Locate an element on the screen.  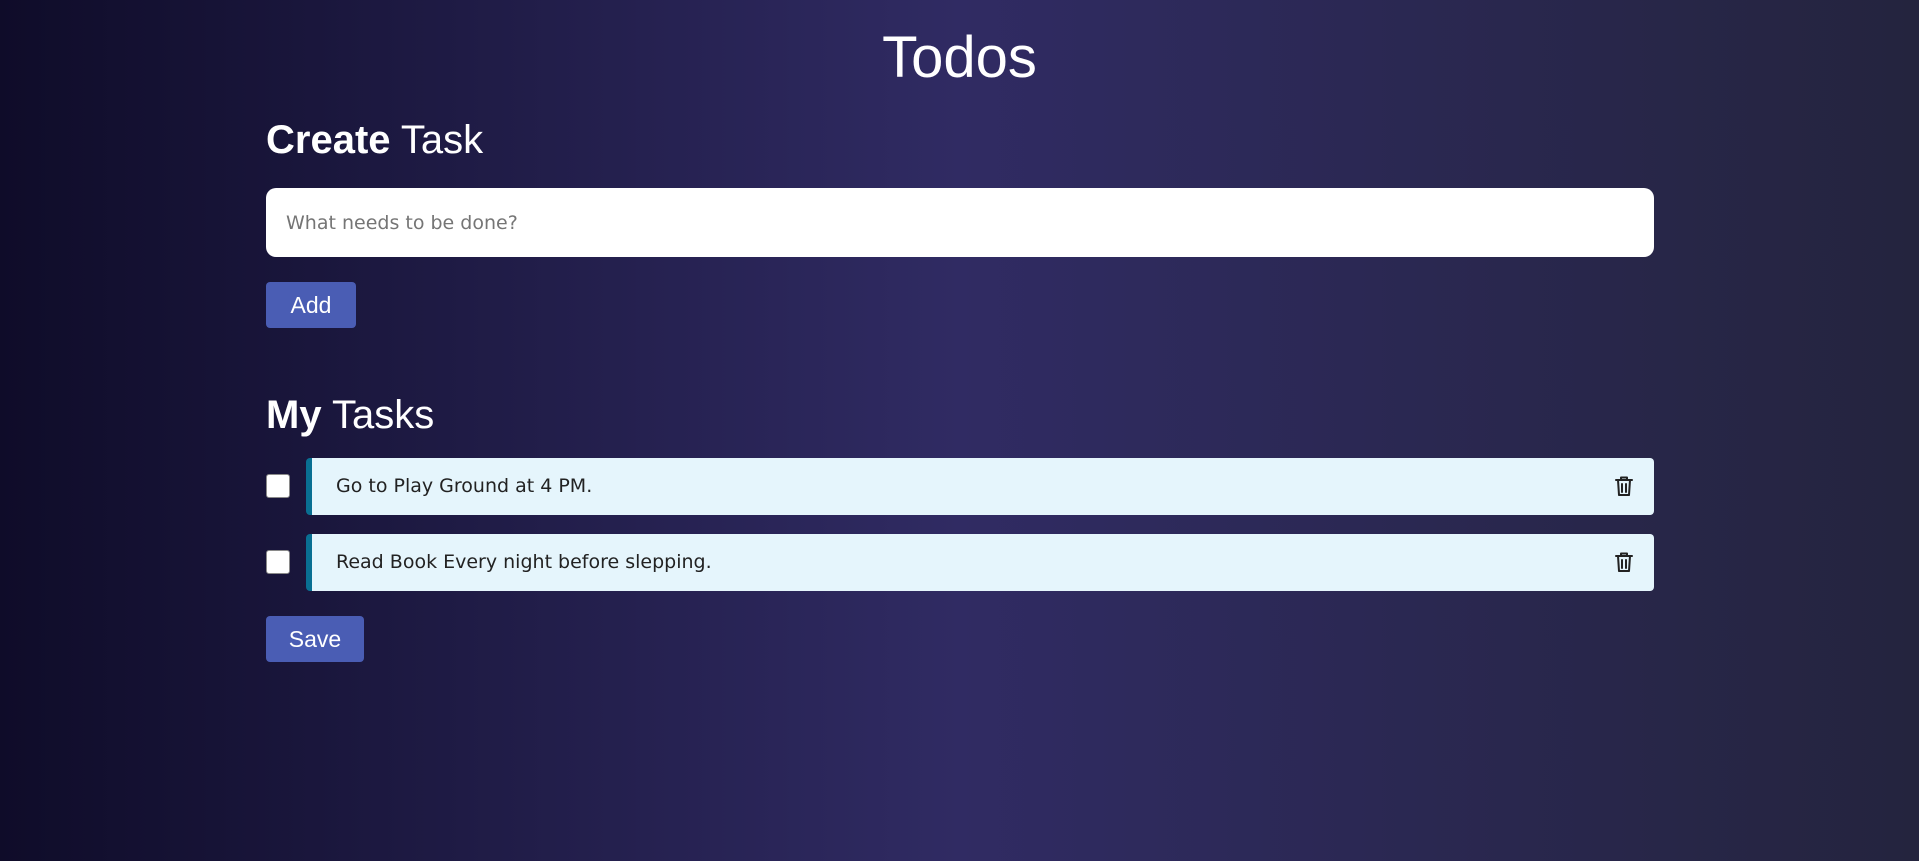
todo-text: Go to Play Ground at 4 PM. is located at coordinates (464, 486).